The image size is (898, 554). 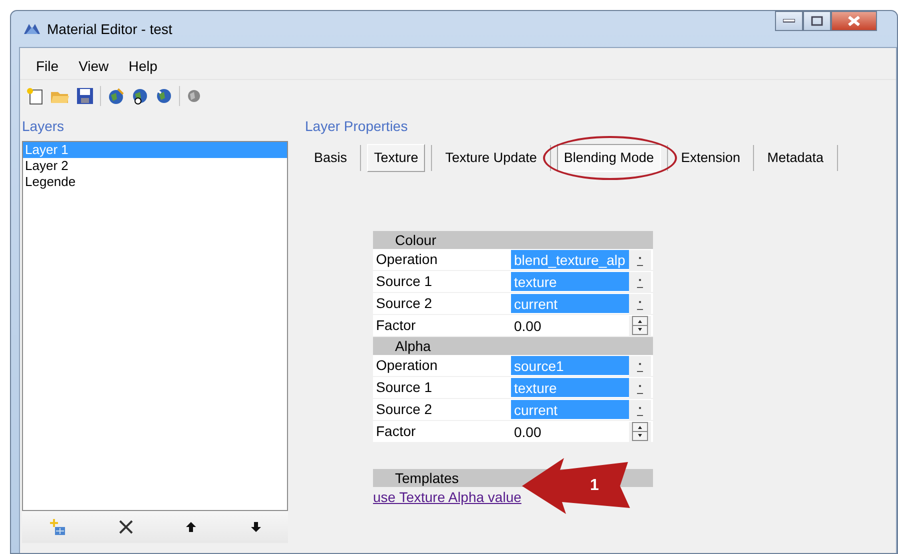 I want to click on add-layer-icon, so click(x=57, y=527).